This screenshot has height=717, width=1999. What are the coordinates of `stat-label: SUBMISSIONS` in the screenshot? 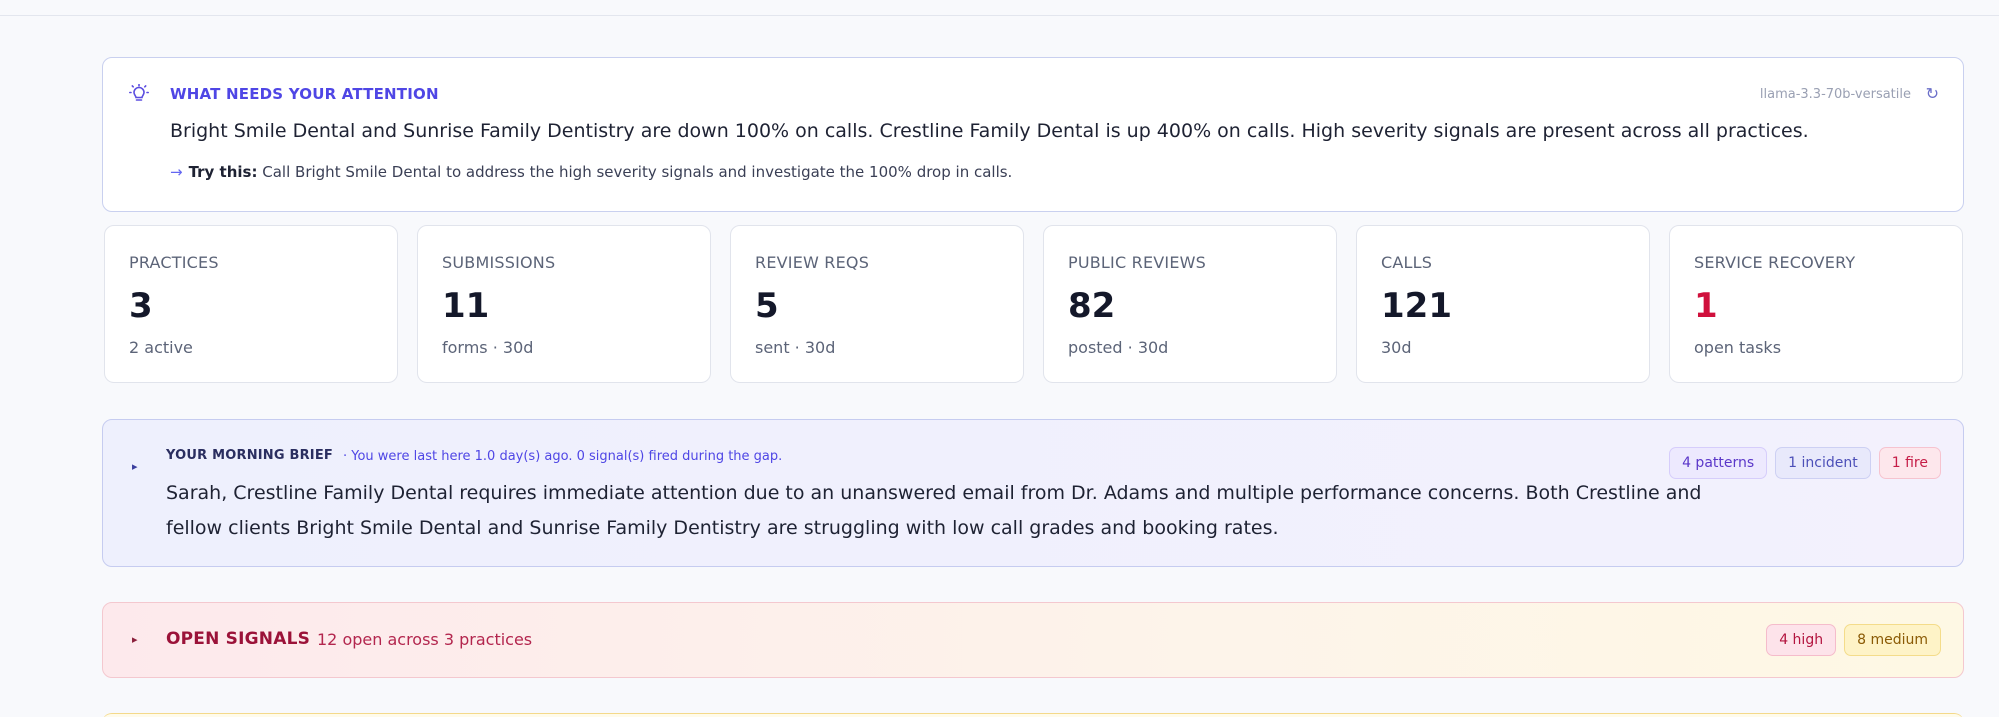 It's located at (499, 262).